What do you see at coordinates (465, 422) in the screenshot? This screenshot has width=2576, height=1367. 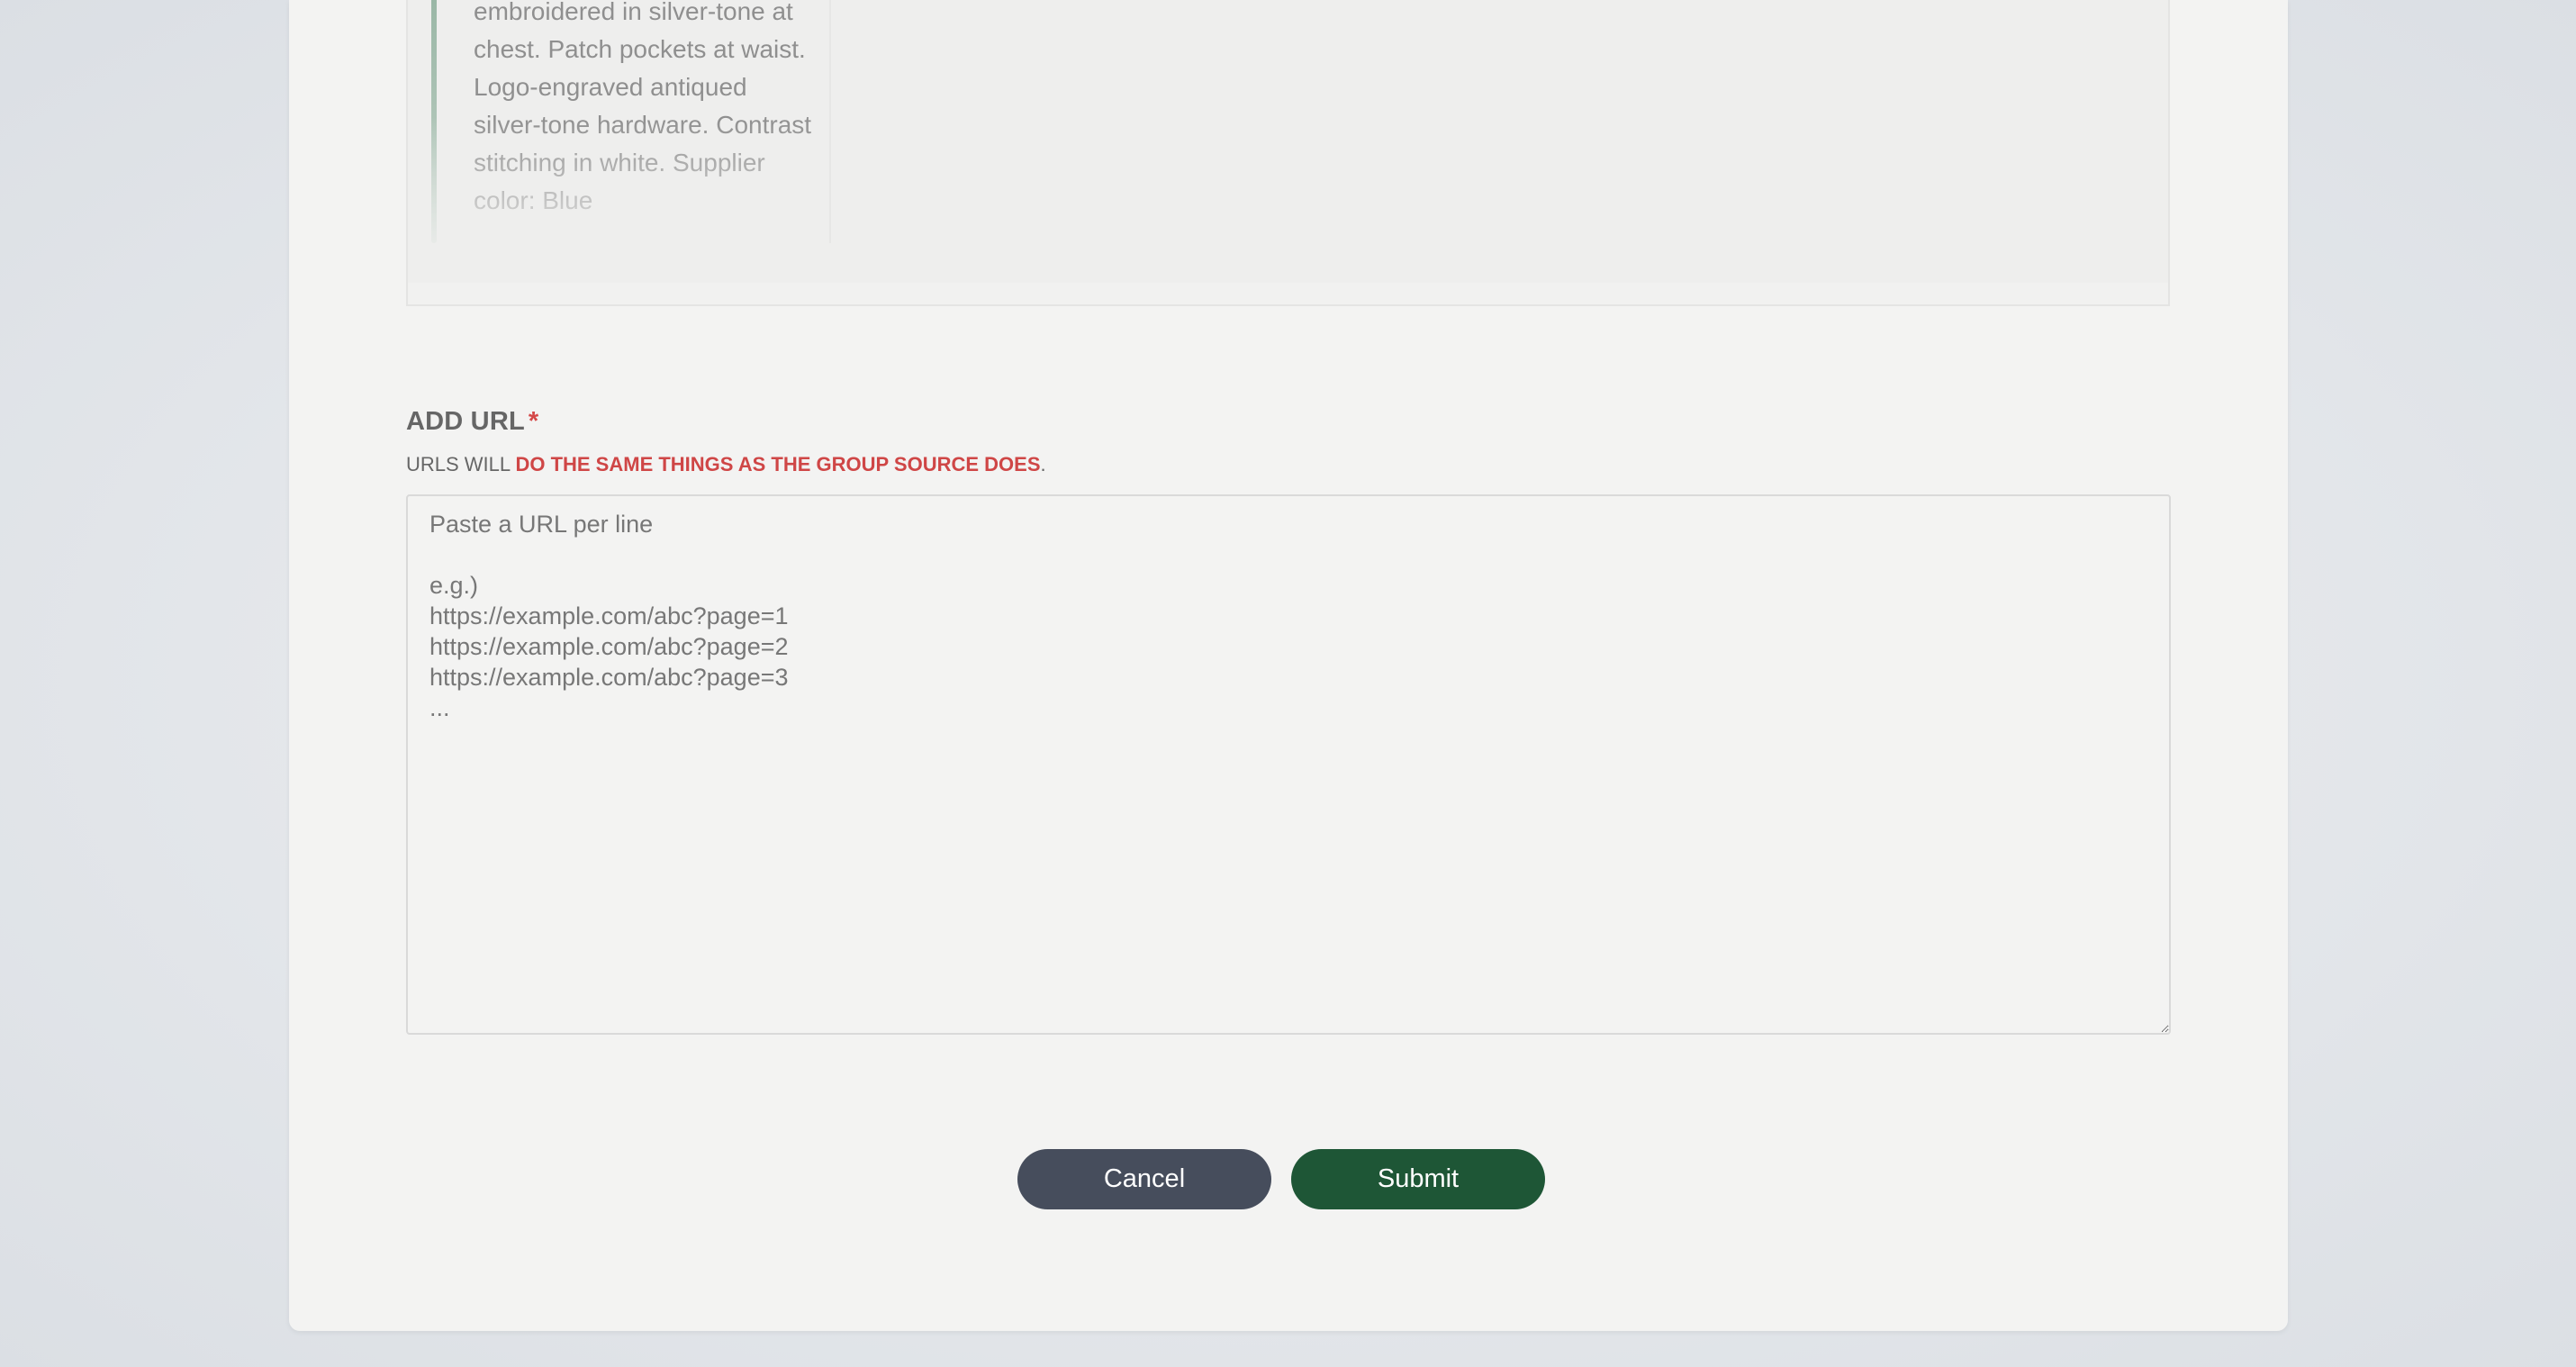 I see `add-url-label-text: ADD URL` at bounding box center [465, 422].